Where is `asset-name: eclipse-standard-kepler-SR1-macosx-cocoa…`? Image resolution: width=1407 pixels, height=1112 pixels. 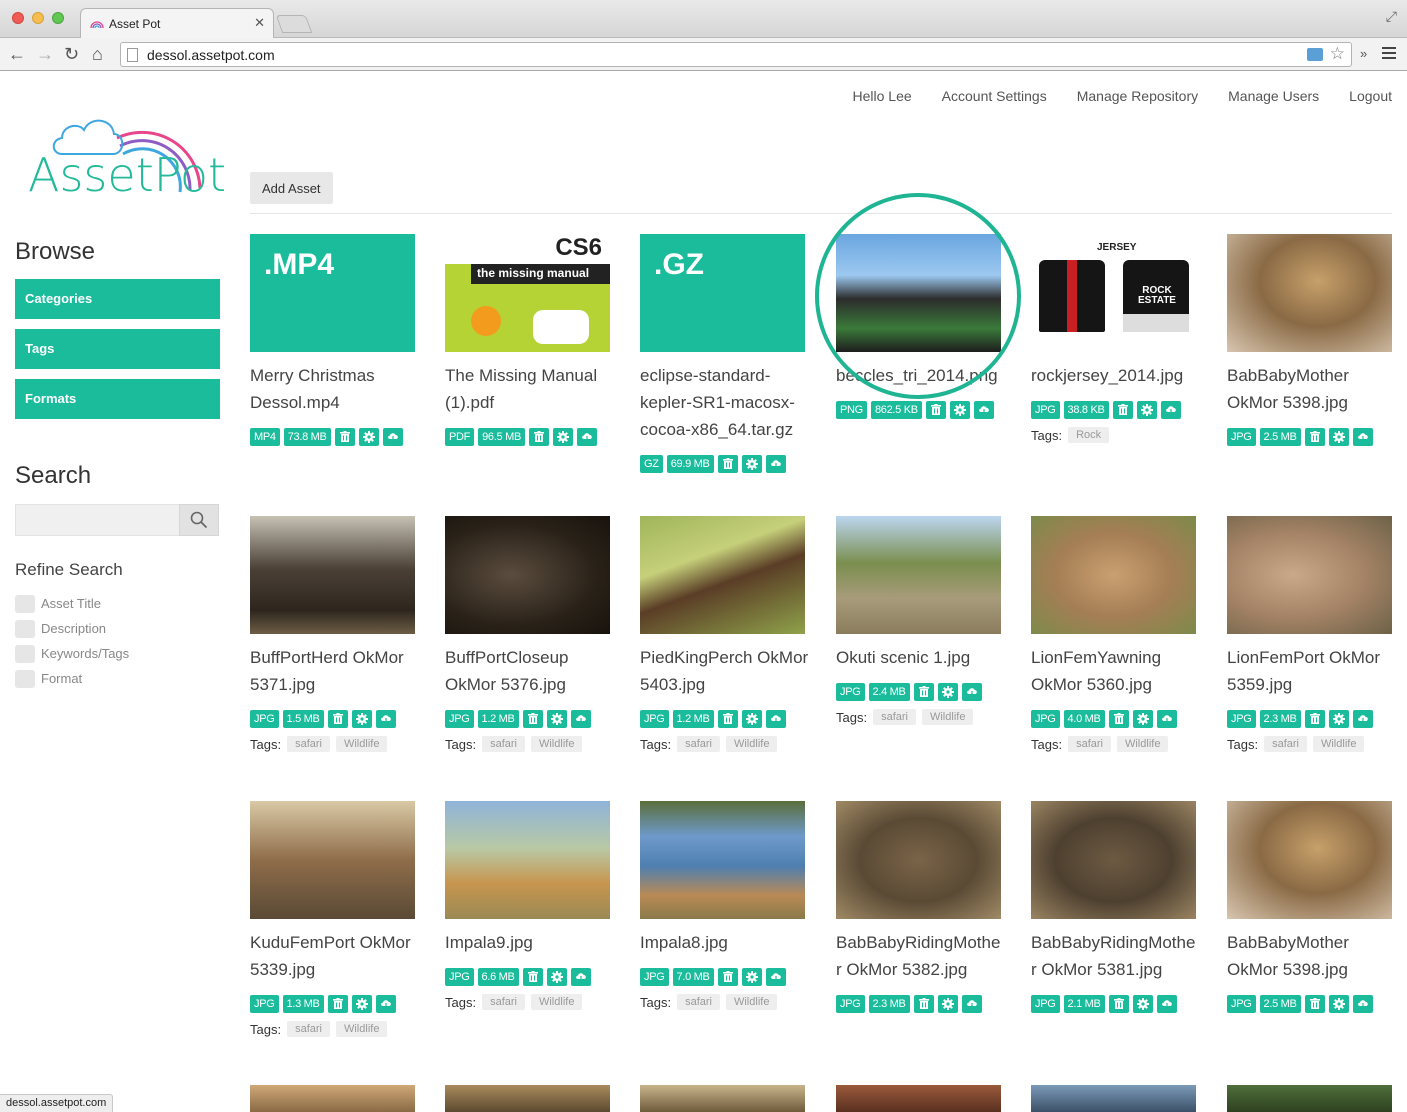 asset-name: eclipse-standard-kepler-SR1-macosx-cocoa… is located at coordinates (725, 402).